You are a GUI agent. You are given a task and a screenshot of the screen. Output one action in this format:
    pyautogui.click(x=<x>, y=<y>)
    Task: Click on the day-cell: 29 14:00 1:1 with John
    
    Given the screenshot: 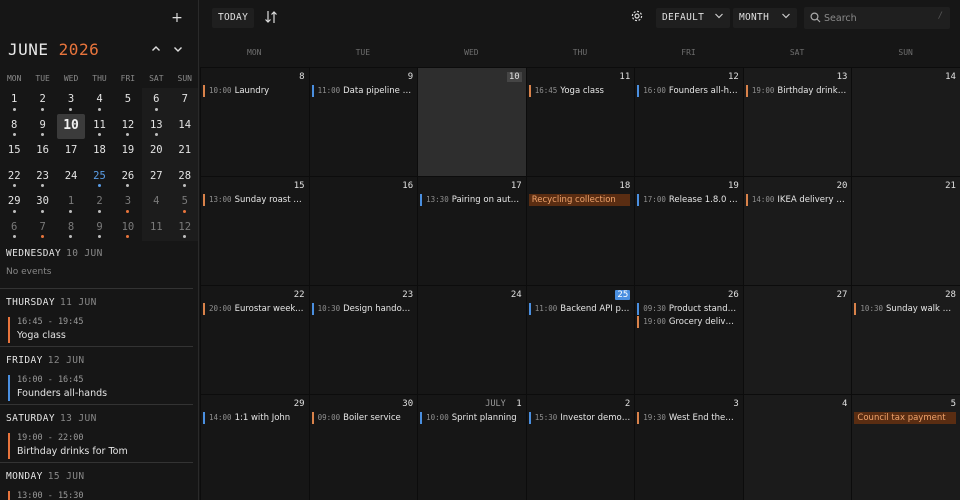 What is the action you would take?
    pyautogui.click(x=254, y=447)
    